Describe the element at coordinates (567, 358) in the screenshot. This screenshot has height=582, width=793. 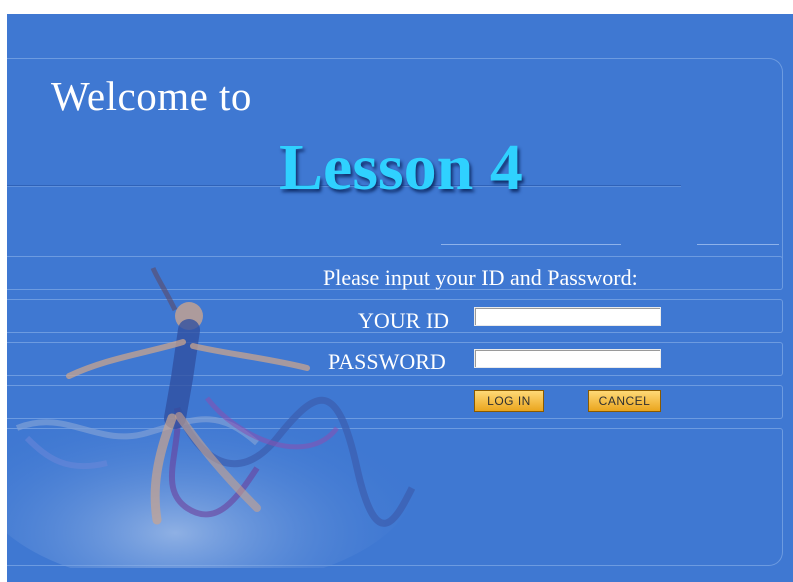
I see `password-input` at that location.